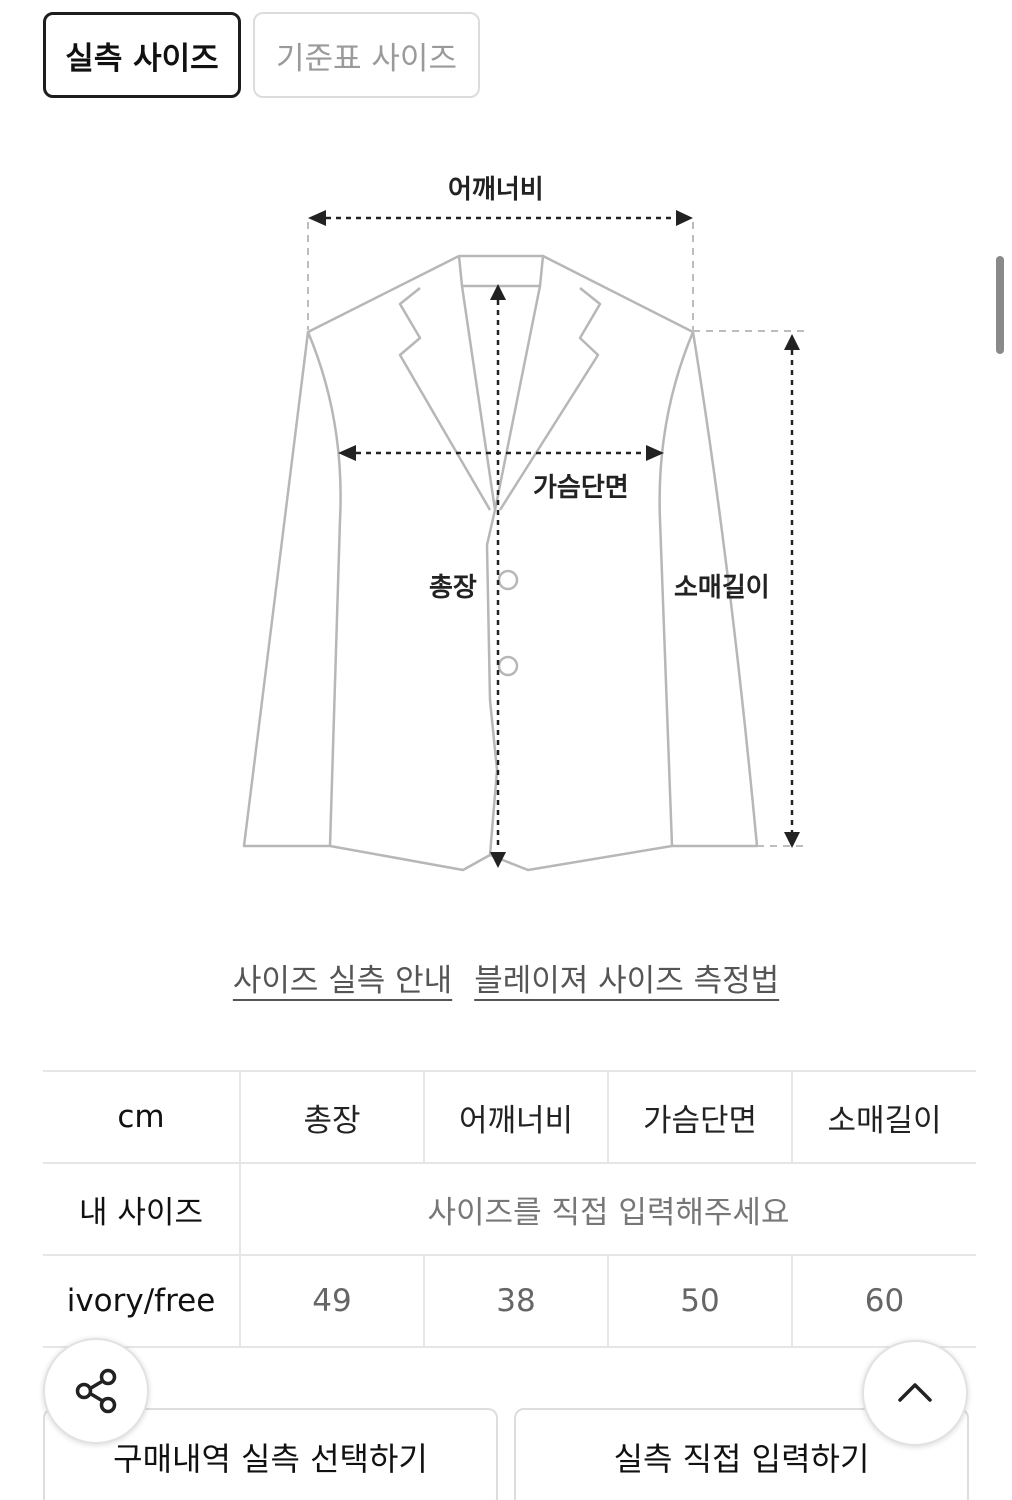 This screenshot has width=1012, height=1500. I want to click on chevron-up-icon, so click(915, 1392).